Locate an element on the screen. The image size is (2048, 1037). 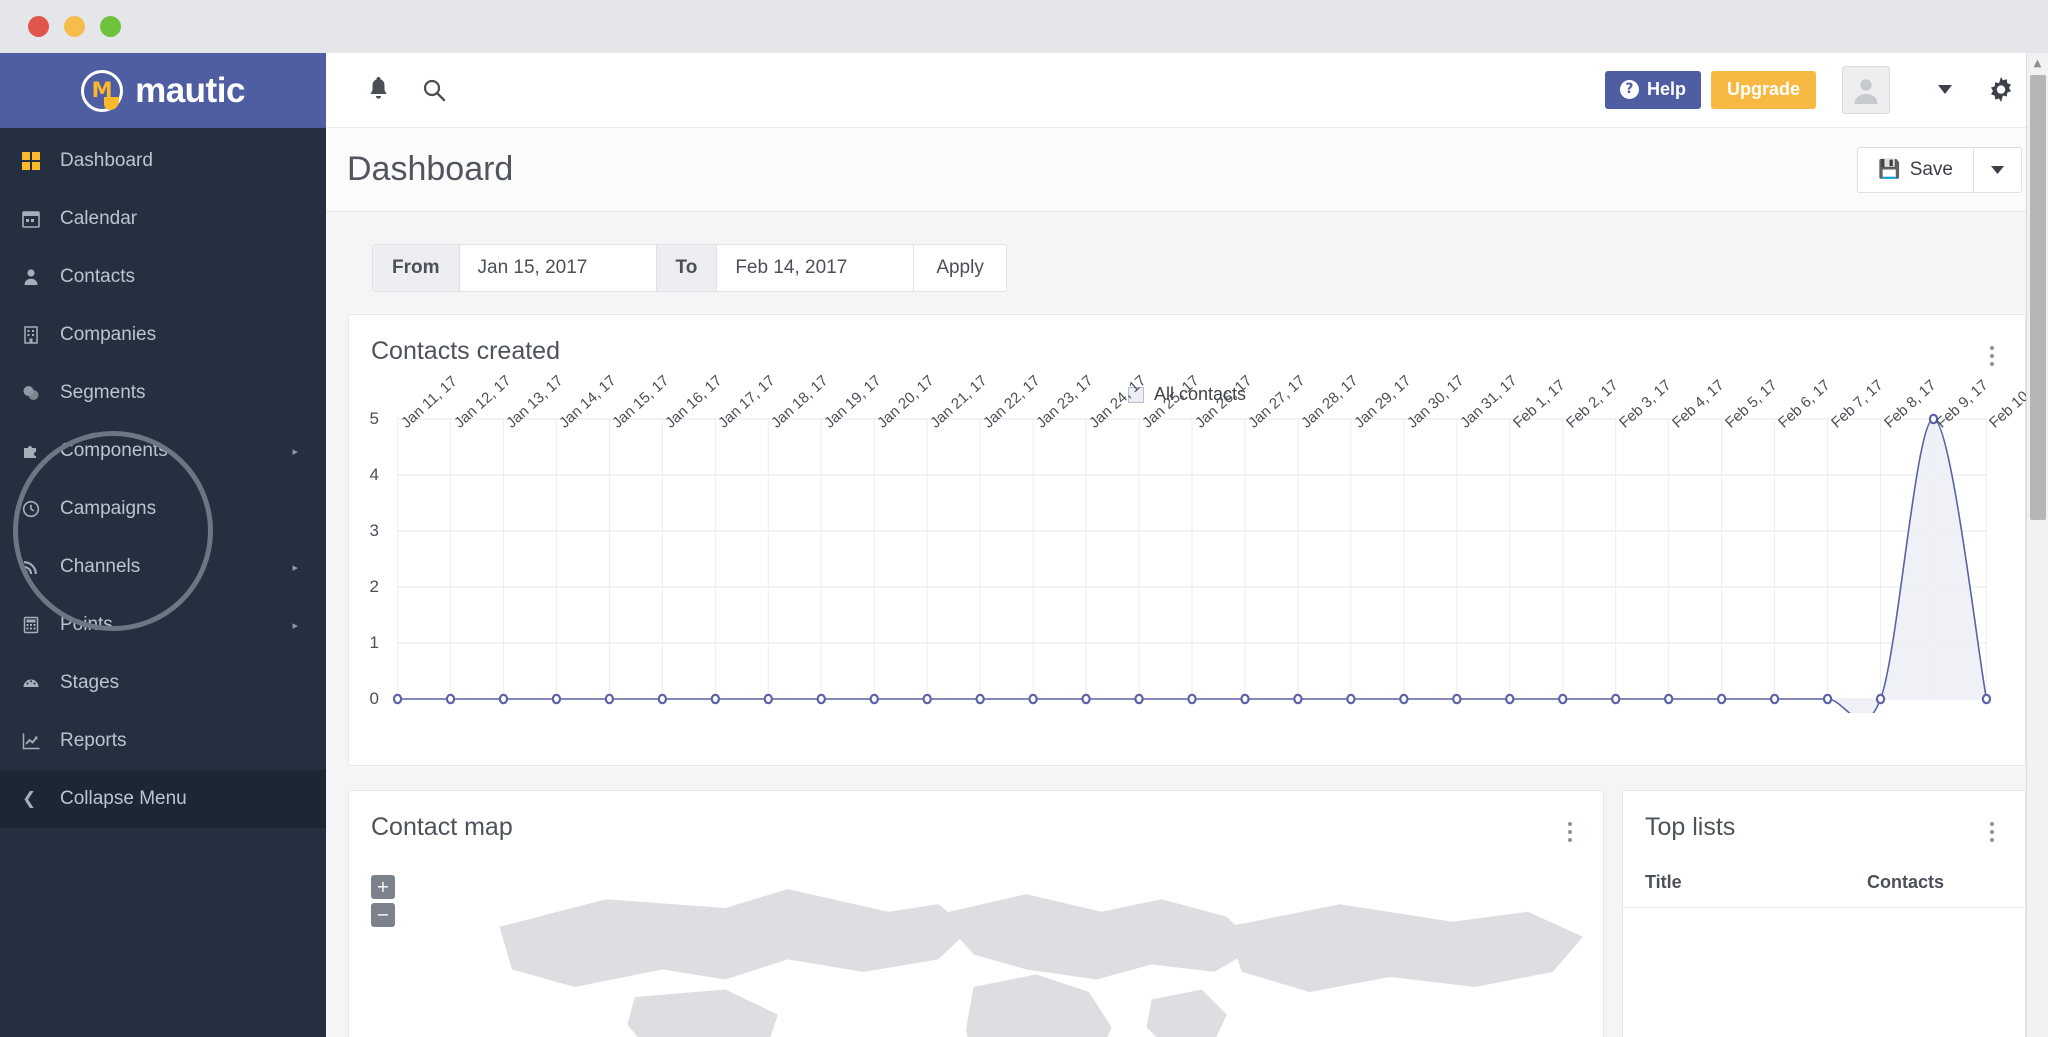
chart-y-tick-label: 4 is located at coordinates (374, 475).